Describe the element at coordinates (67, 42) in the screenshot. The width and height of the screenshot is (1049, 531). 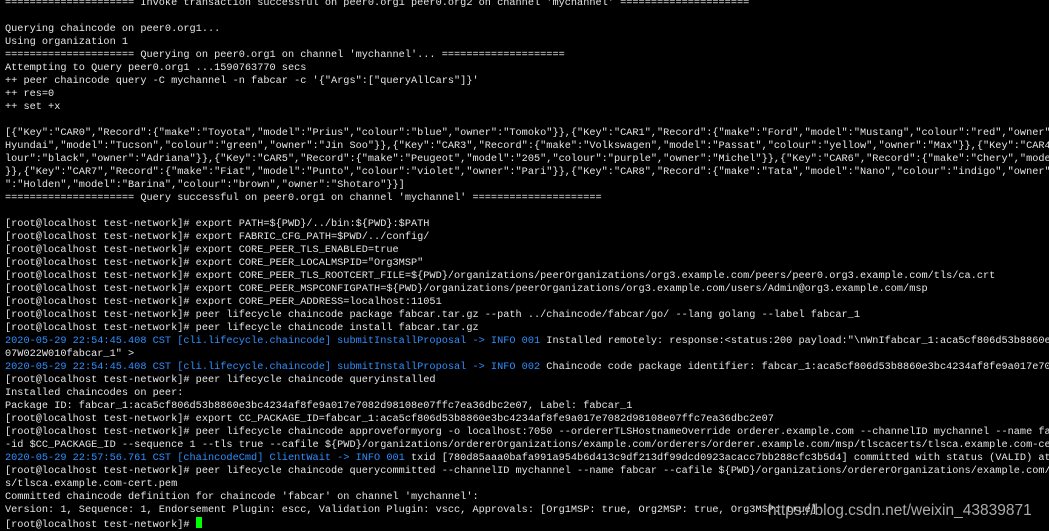
I see `line-text: Using organization 1` at that location.